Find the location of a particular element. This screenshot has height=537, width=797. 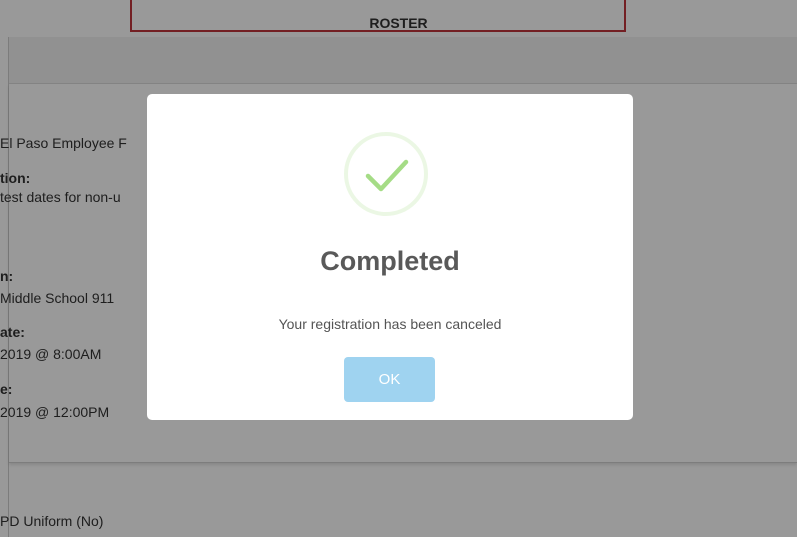

dialog-message: Your registration has been canceled is located at coordinates (390, 324).